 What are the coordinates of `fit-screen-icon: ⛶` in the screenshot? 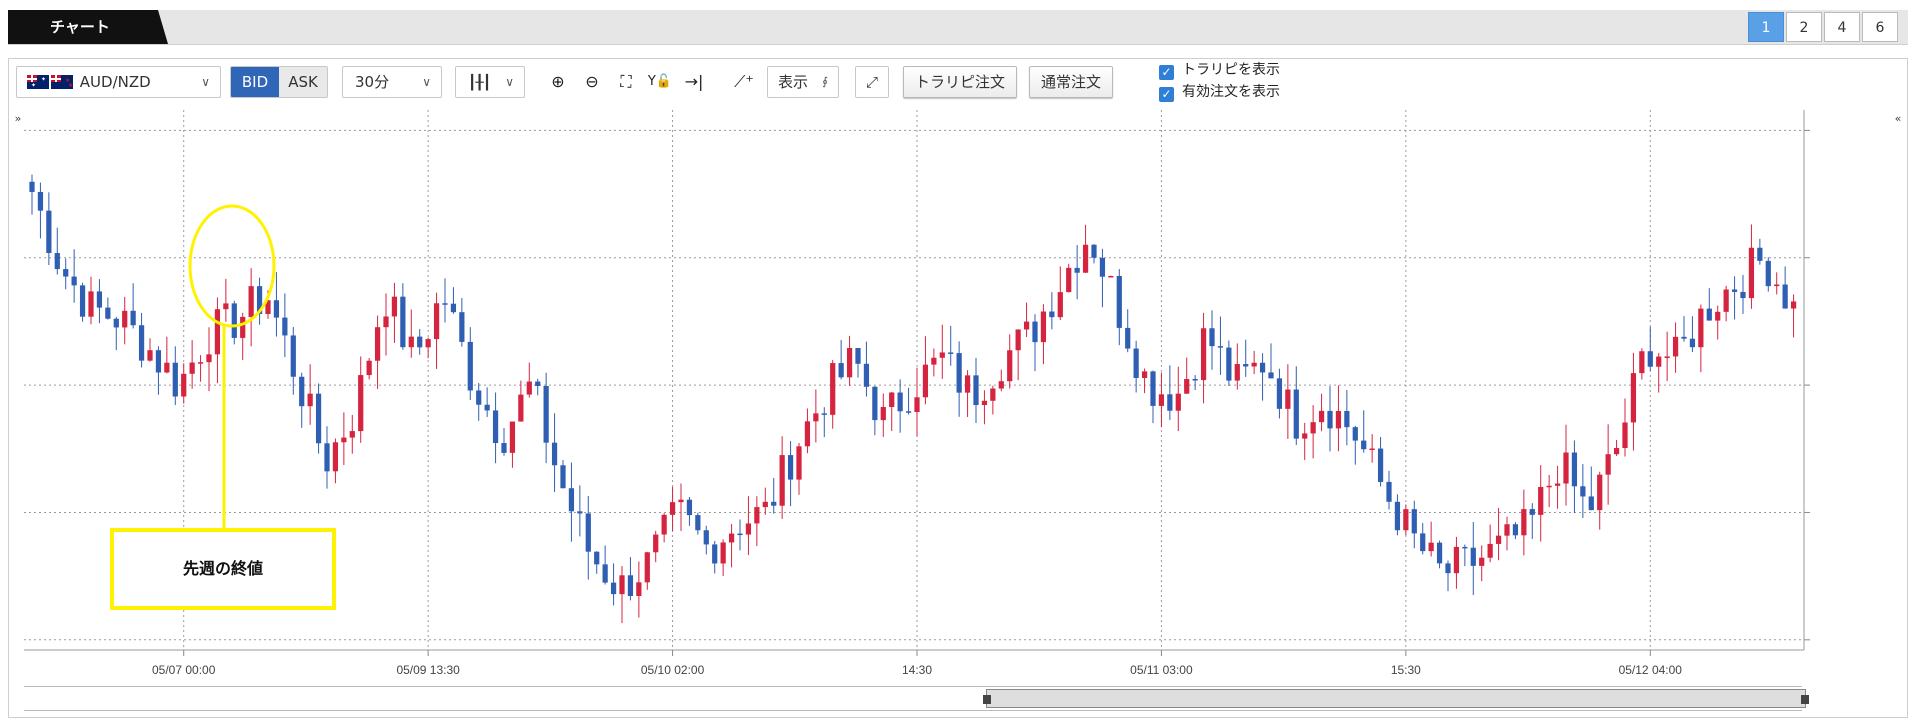 It's located at (626, 82).